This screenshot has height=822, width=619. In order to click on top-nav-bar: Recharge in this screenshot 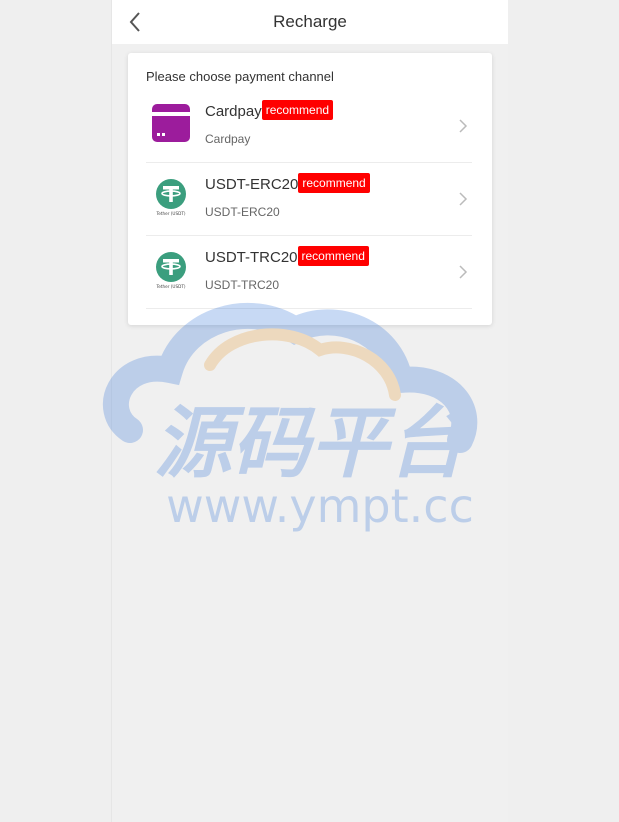, I will do `click(310, 22)`.